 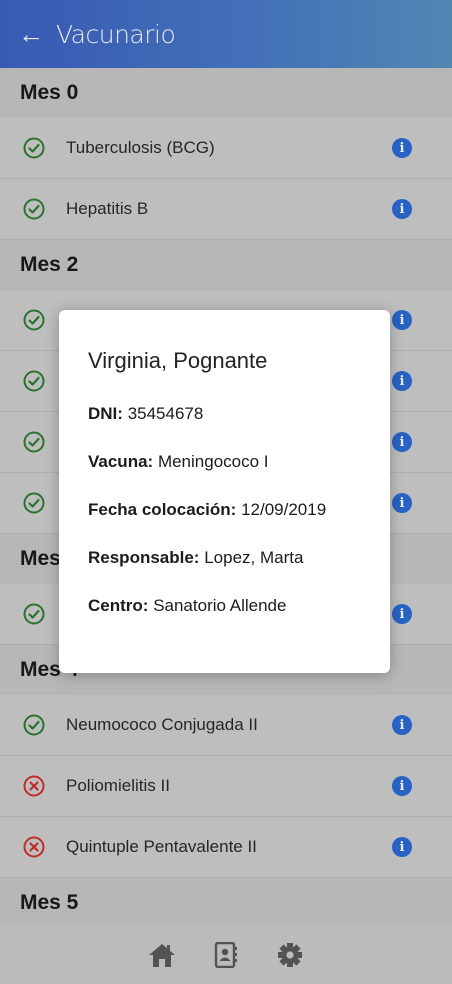 I want to click on patient-name: Virginia, Pognante, so click(x=178, y=360).